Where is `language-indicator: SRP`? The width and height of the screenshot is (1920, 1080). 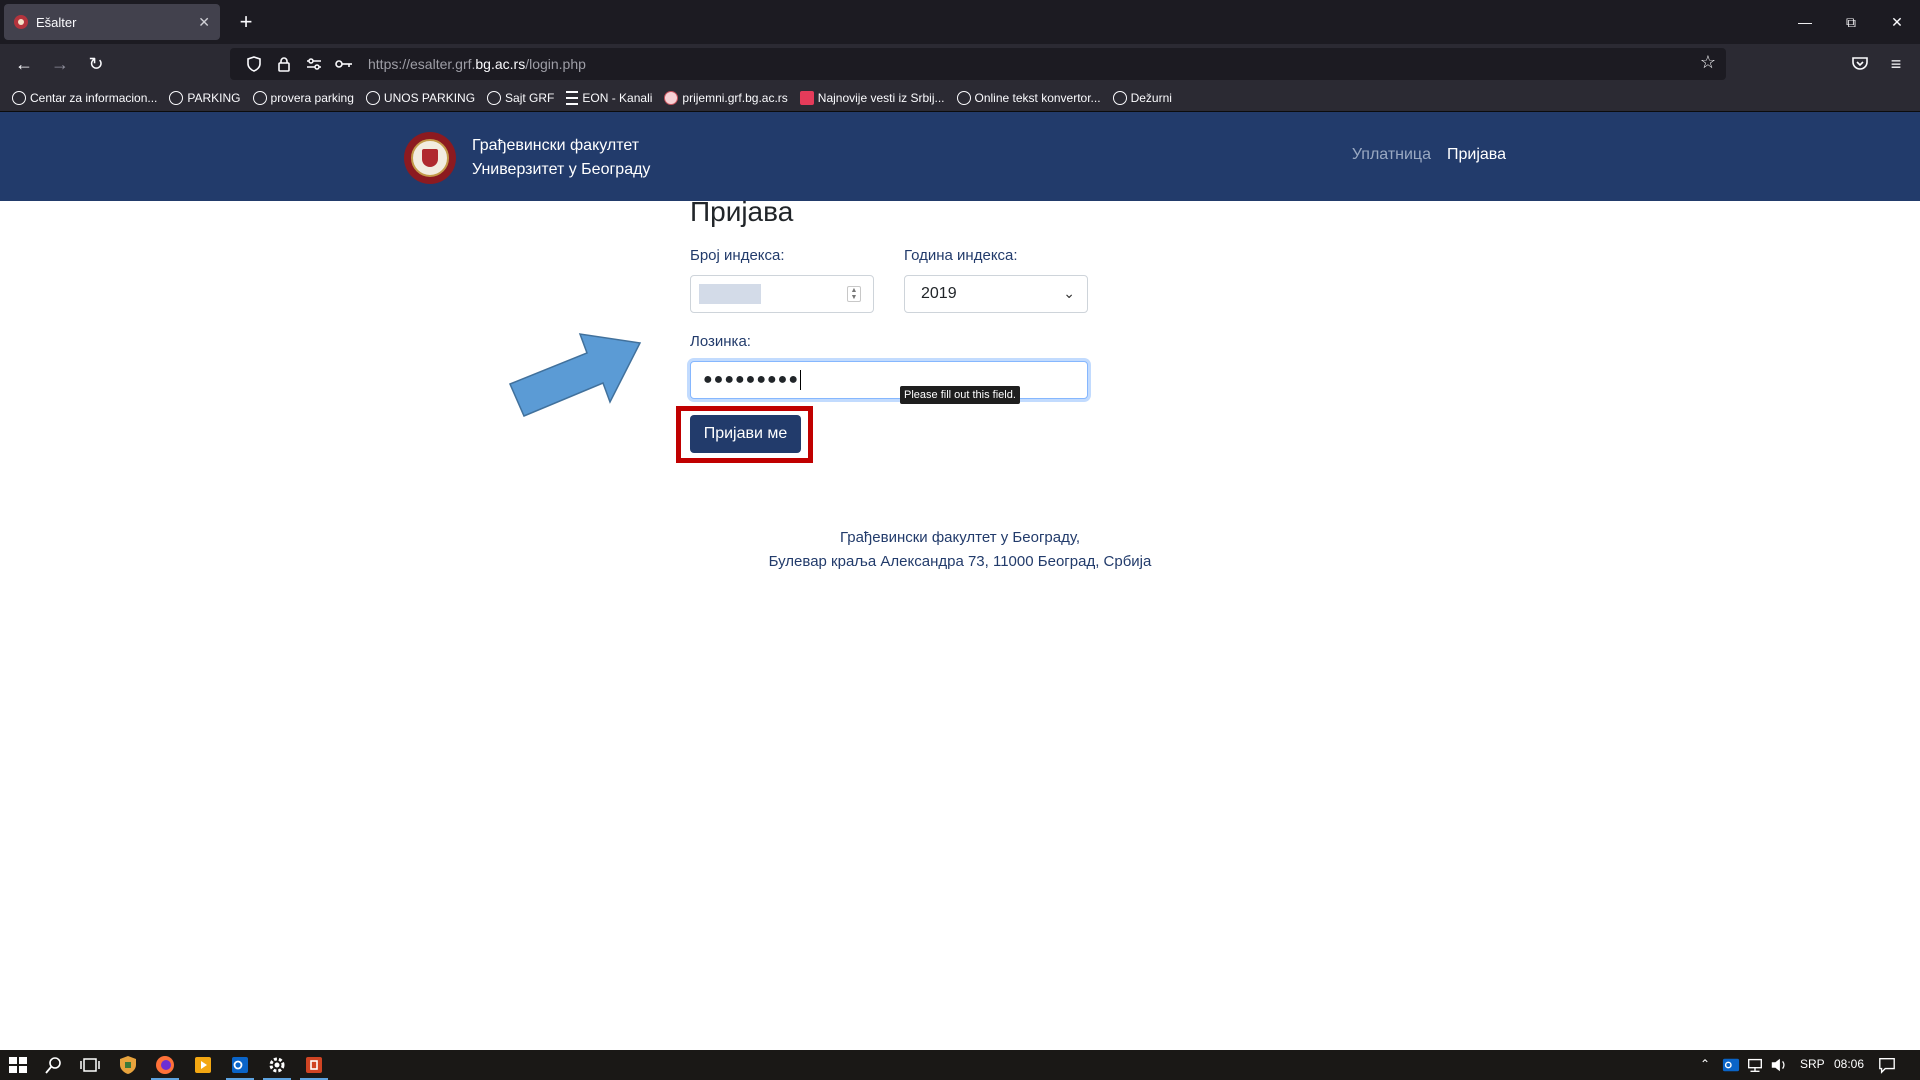 language-indicator: SRP is located at coordinates (1812, 1064).